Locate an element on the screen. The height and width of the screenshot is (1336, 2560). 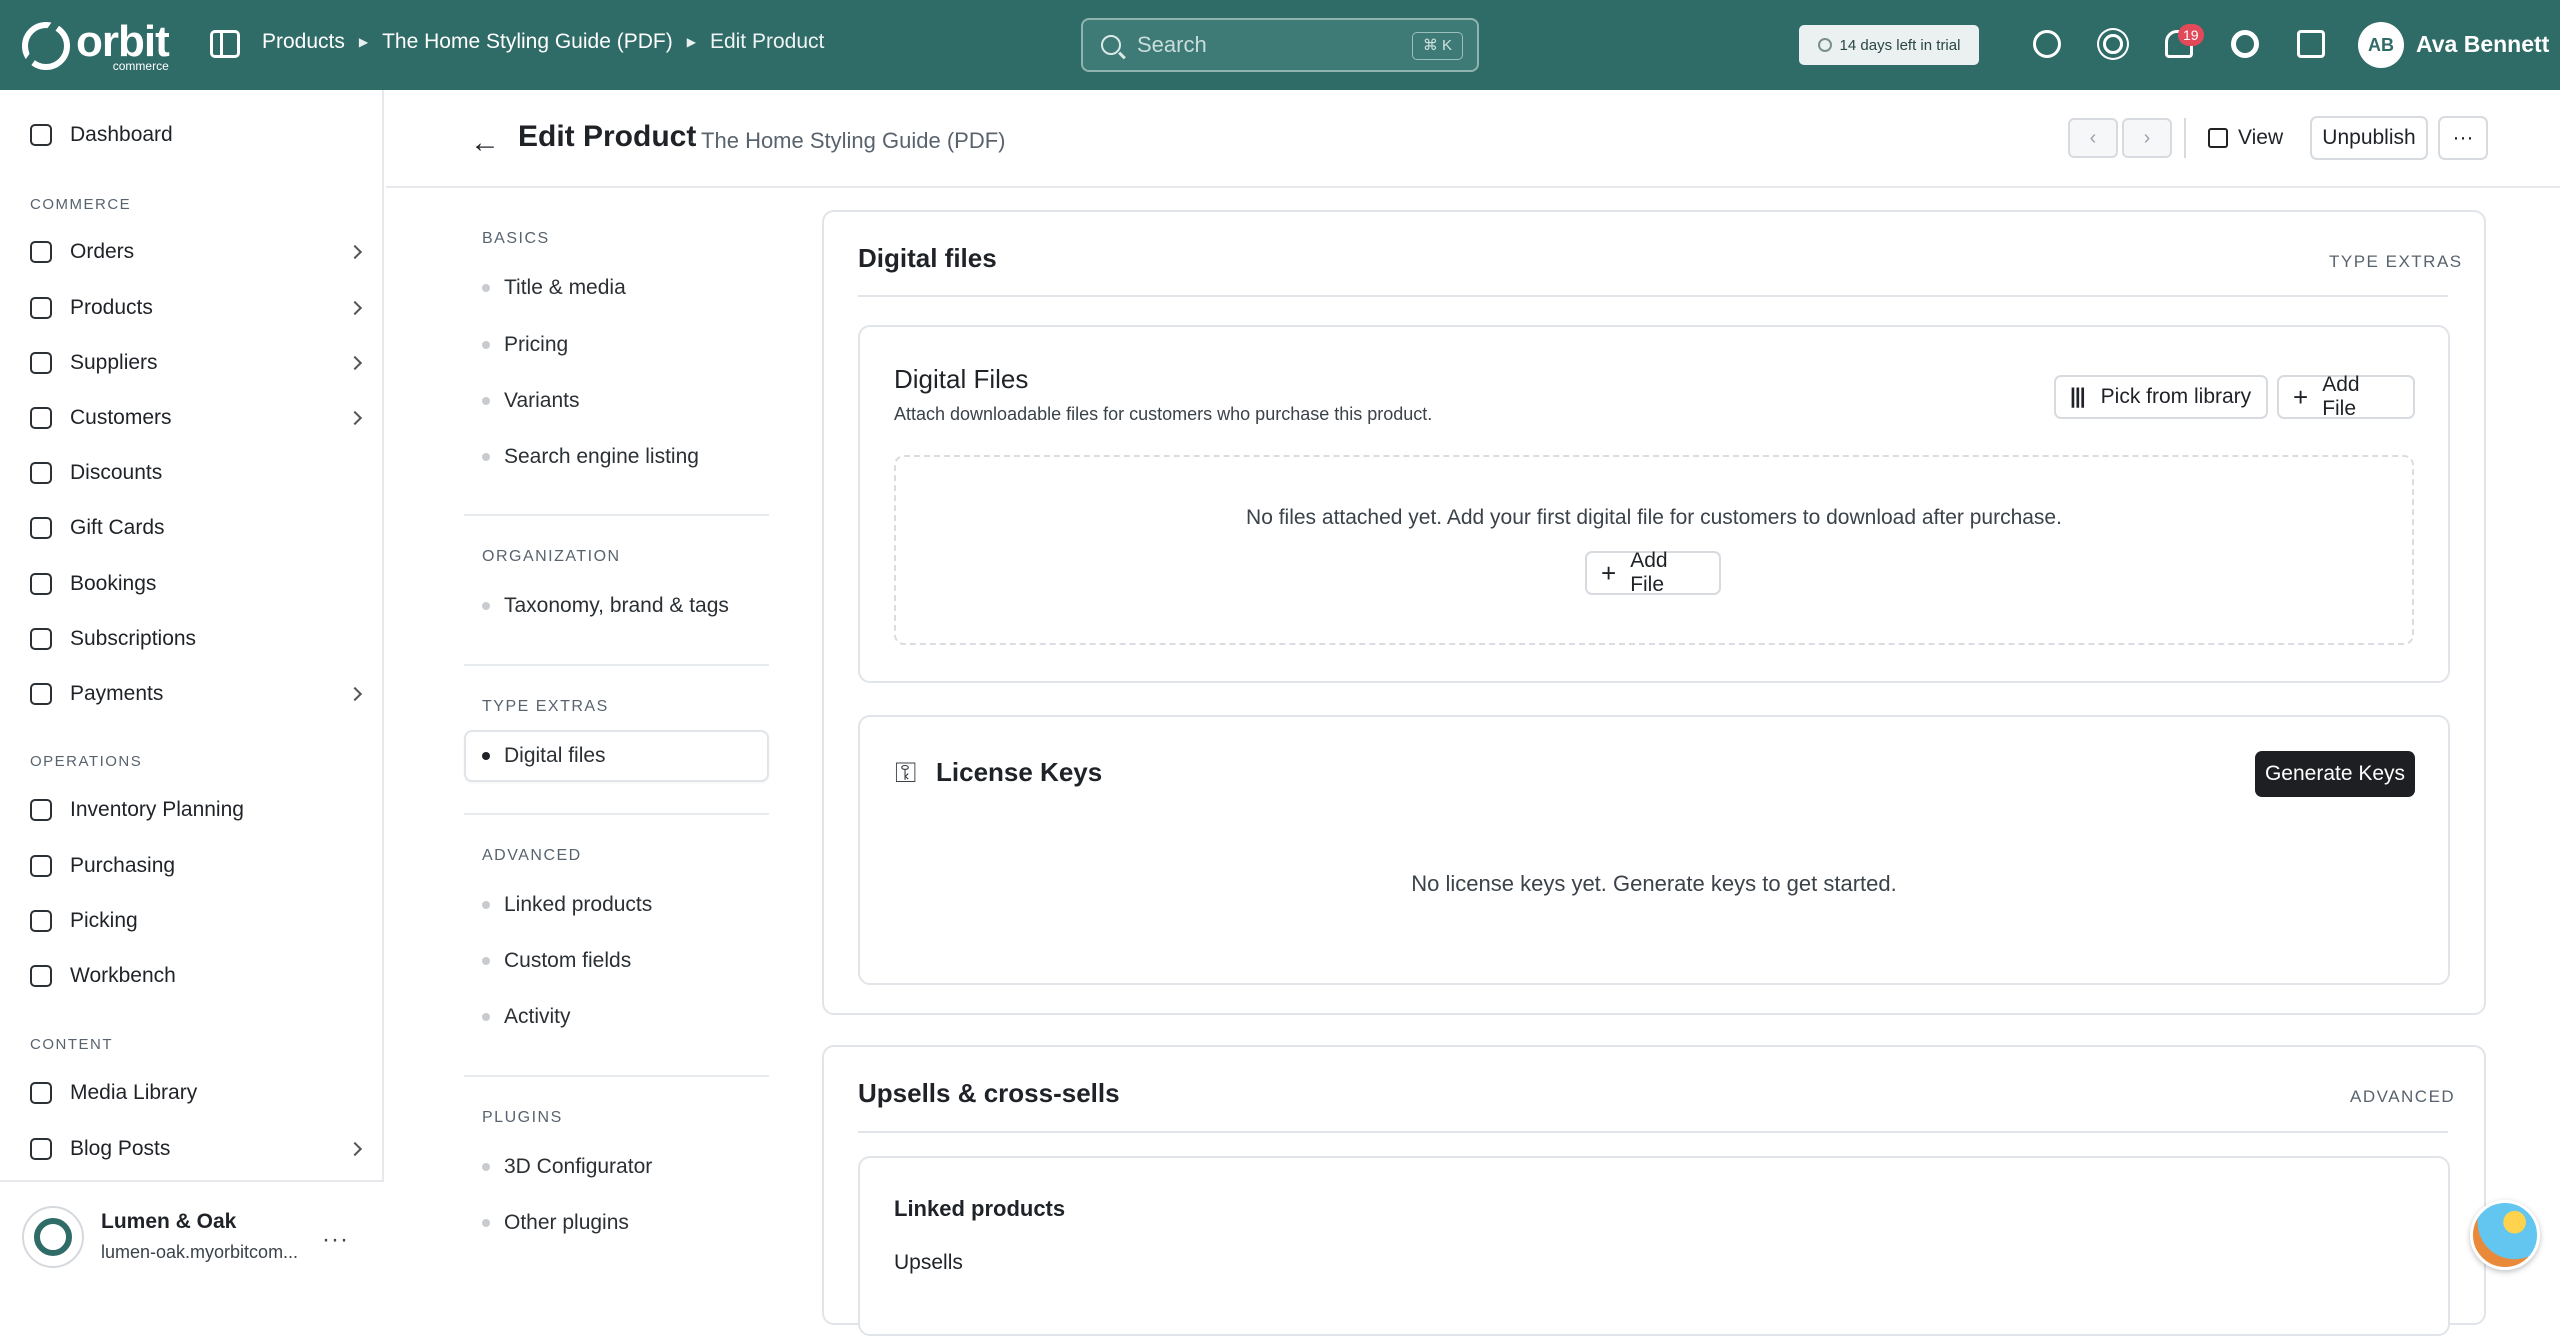
index-item-other-plugins: Other plugins is located at coordinates (626, 1223).